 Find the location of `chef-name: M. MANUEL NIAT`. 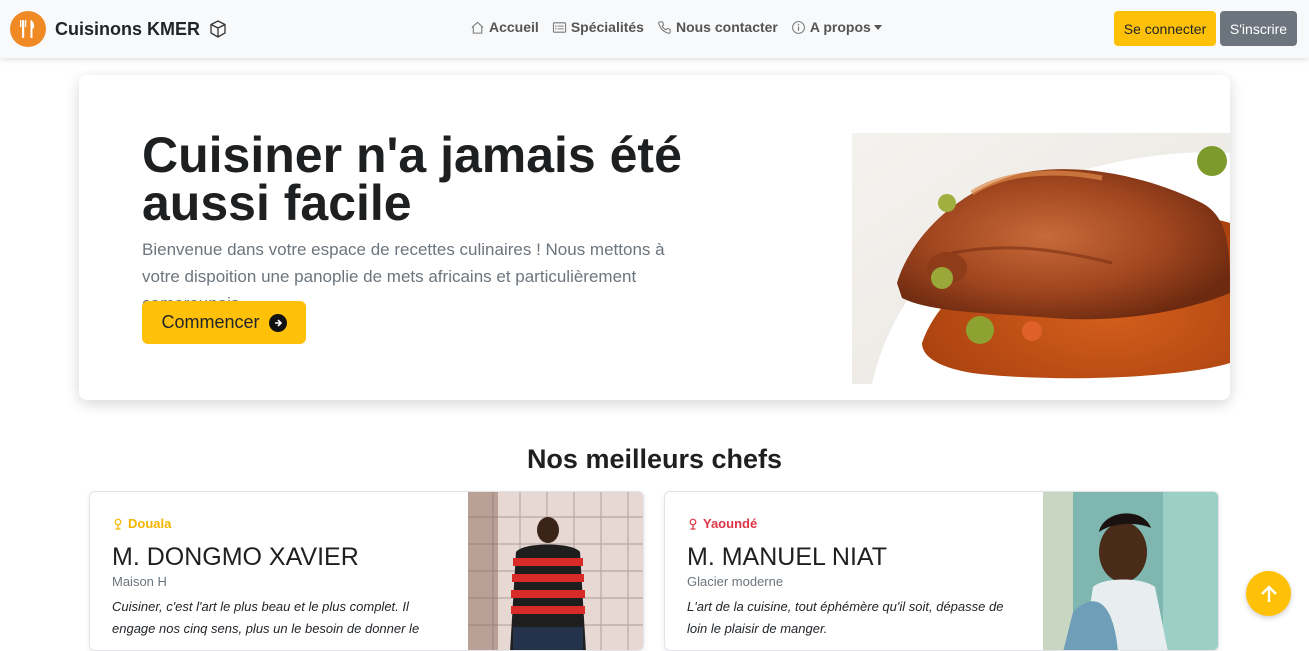

chef-name: M. MANUEL NIAT is located at coordinates (787, 557).